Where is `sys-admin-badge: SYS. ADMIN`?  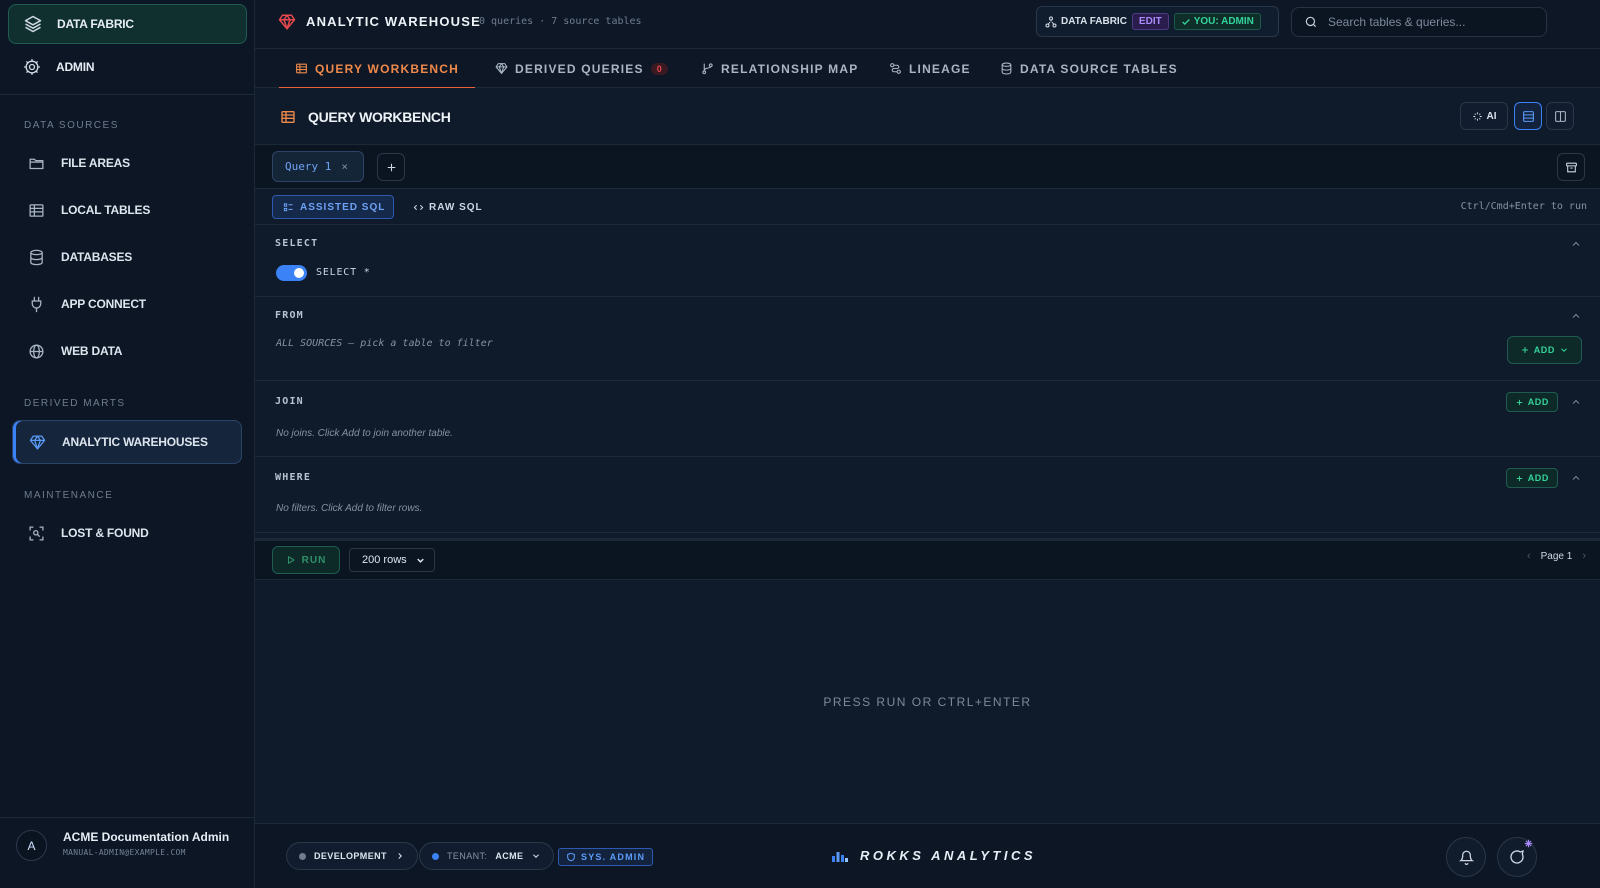 sys-admin-badge: SYS. ADMIN is located at coordinates (606, 857).